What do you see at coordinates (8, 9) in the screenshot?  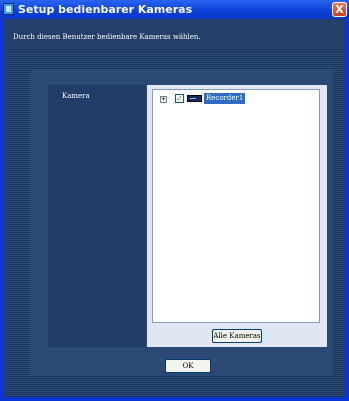 I see `app-icon` at bounding box center [8, 9].